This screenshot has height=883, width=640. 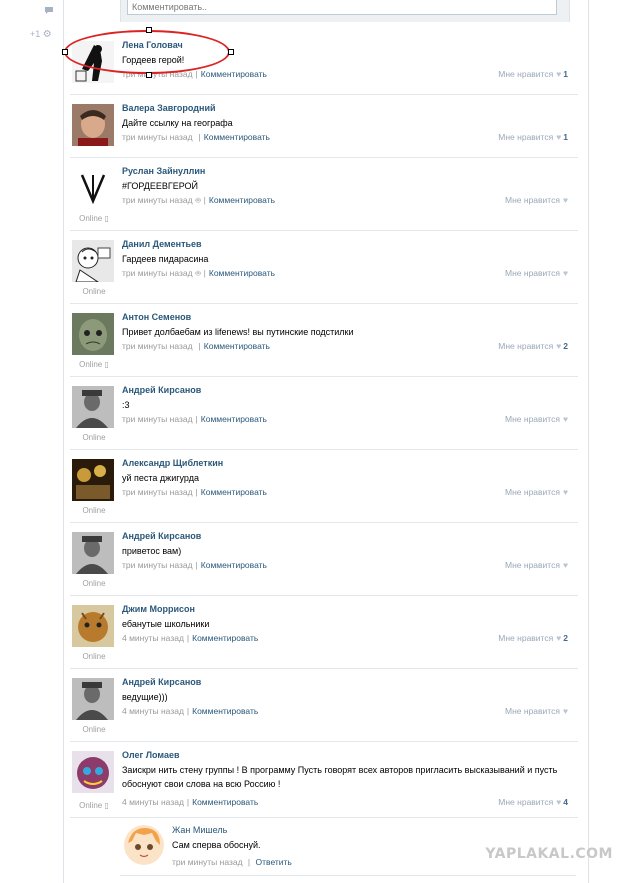 I want to click on comment-author: Данил Дементьев, so click(x=162, y=244).